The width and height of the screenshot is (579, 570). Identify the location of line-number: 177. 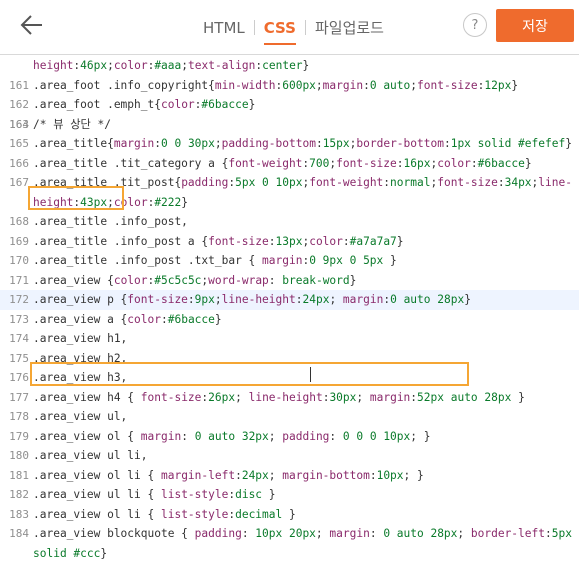
(19, 397).